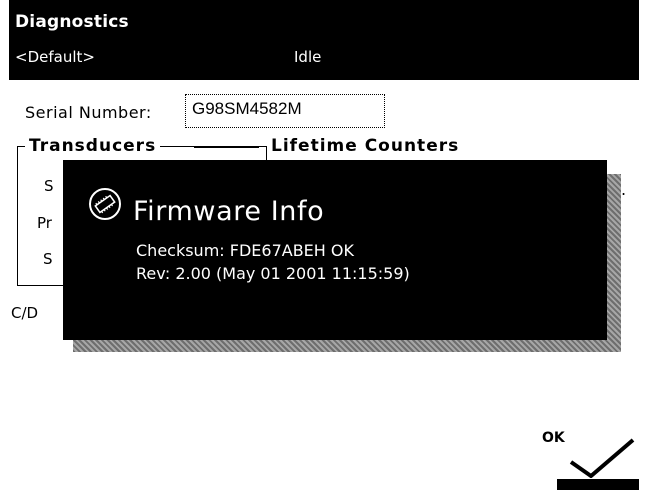  I want to click on ok-label: OK, so click(553, 438).